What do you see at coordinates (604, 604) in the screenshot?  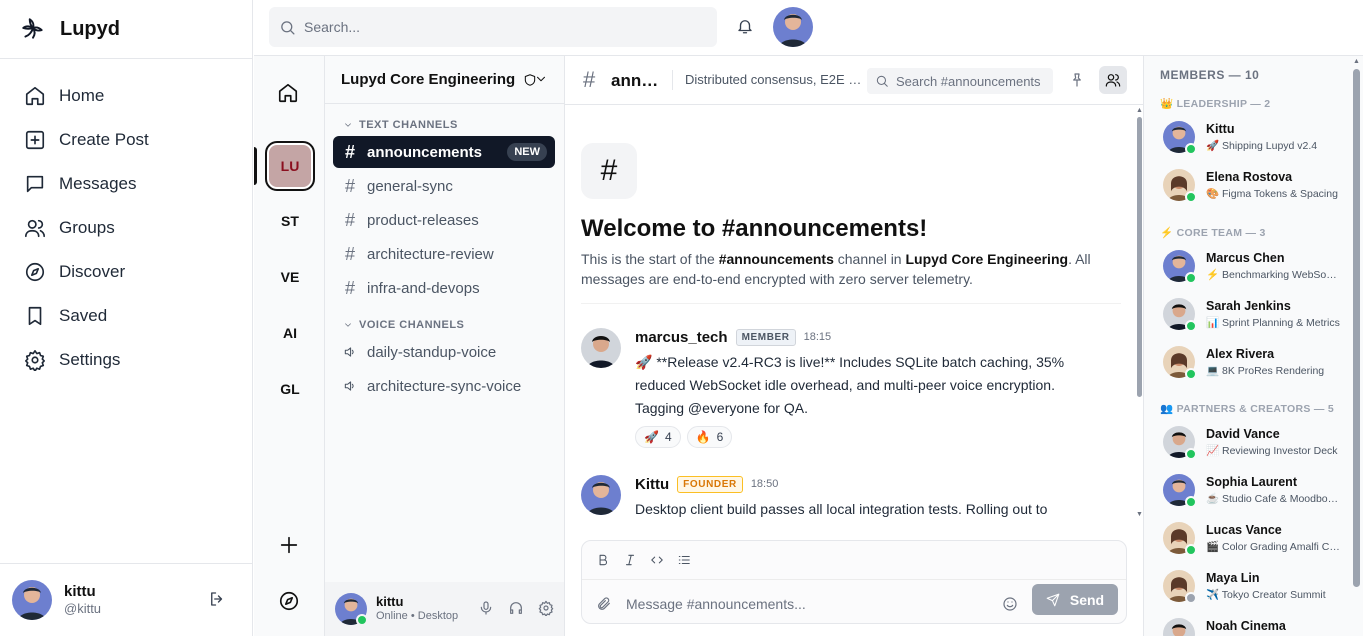 I see `attachment-icon` at bounding box center [604, 604].